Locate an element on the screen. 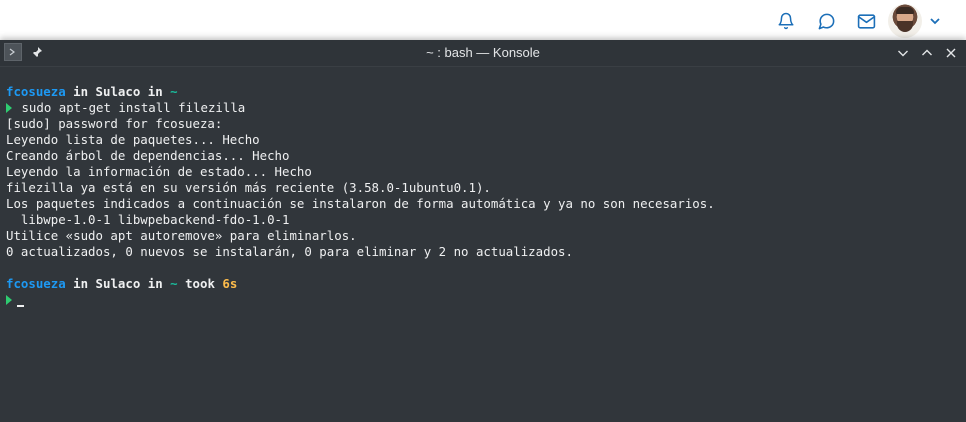 The image size is (966, 422). mail-icon is located at coordinates (866, 21).